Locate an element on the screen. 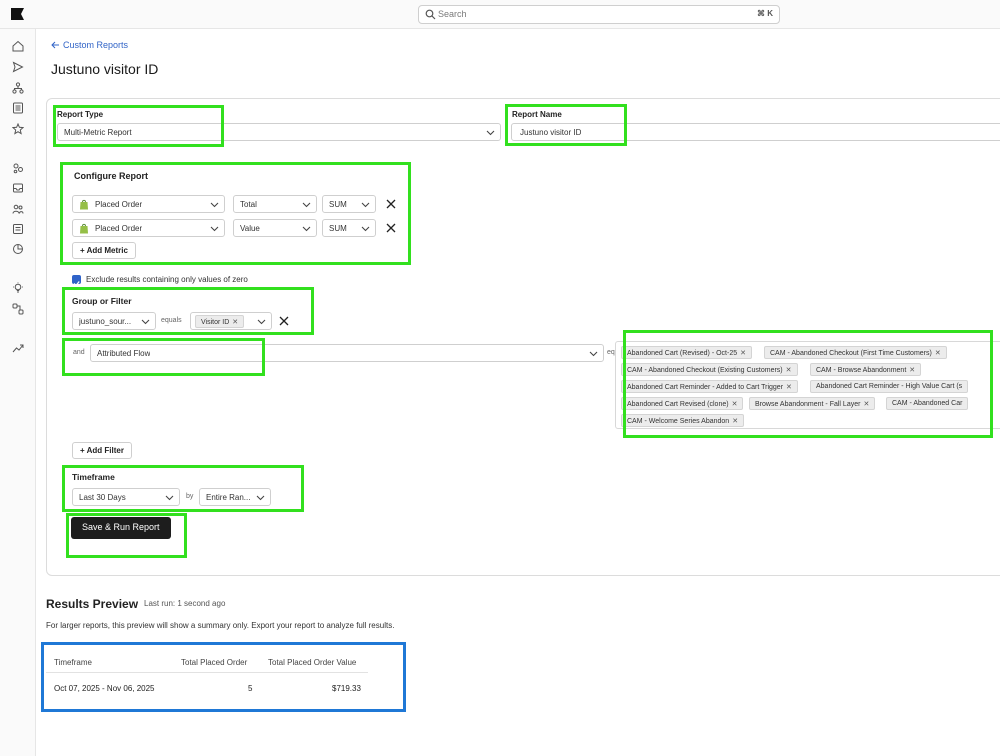 This screenshot has height=756, width=1000. group-value-select: Visitor ID ✕ is located at coordinates (231, 321).